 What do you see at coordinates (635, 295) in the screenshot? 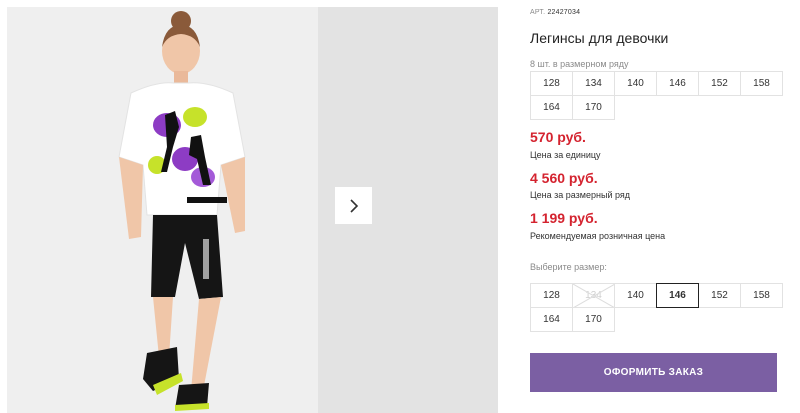
I see `size-option: 140` at bounding box center [635, 295].